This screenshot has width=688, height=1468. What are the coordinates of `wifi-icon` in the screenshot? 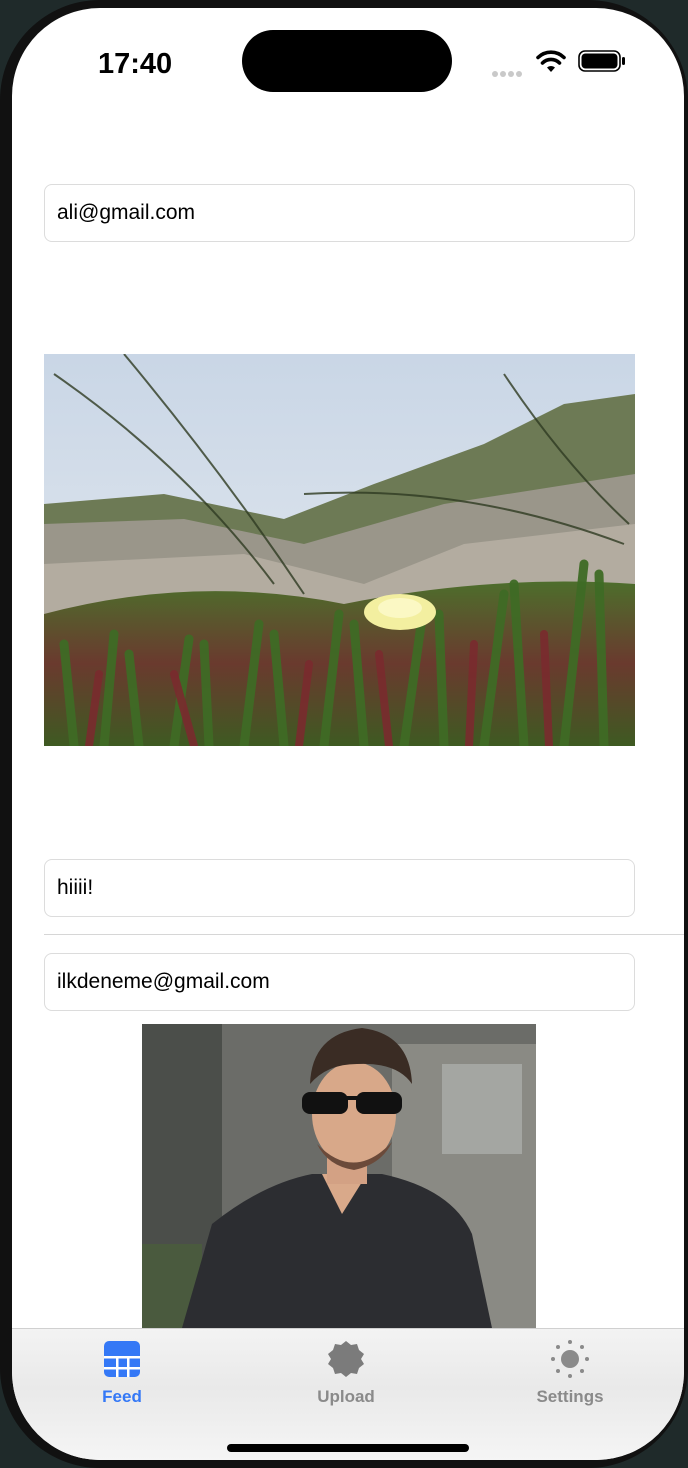 It's located at (551, 61).